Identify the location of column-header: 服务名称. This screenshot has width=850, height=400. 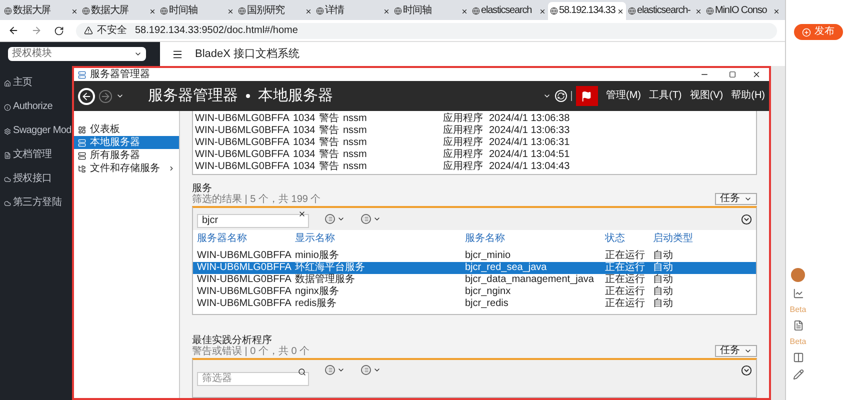
(535, 239).